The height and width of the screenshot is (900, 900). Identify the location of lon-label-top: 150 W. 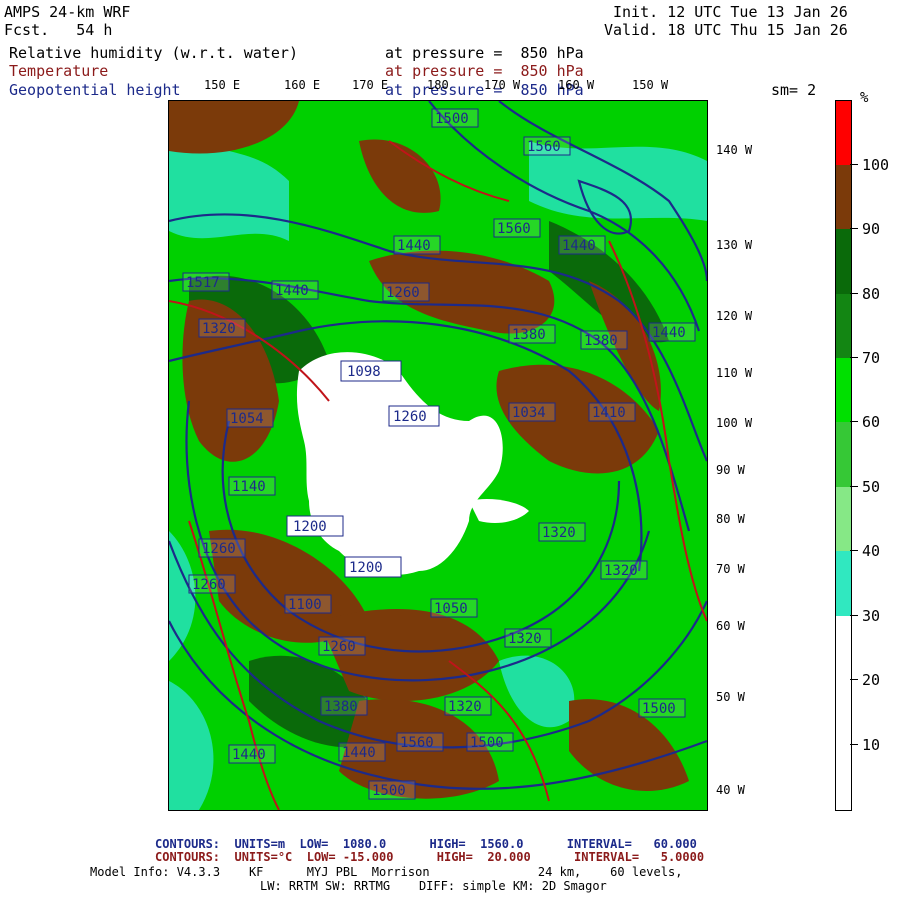
(650, 85).